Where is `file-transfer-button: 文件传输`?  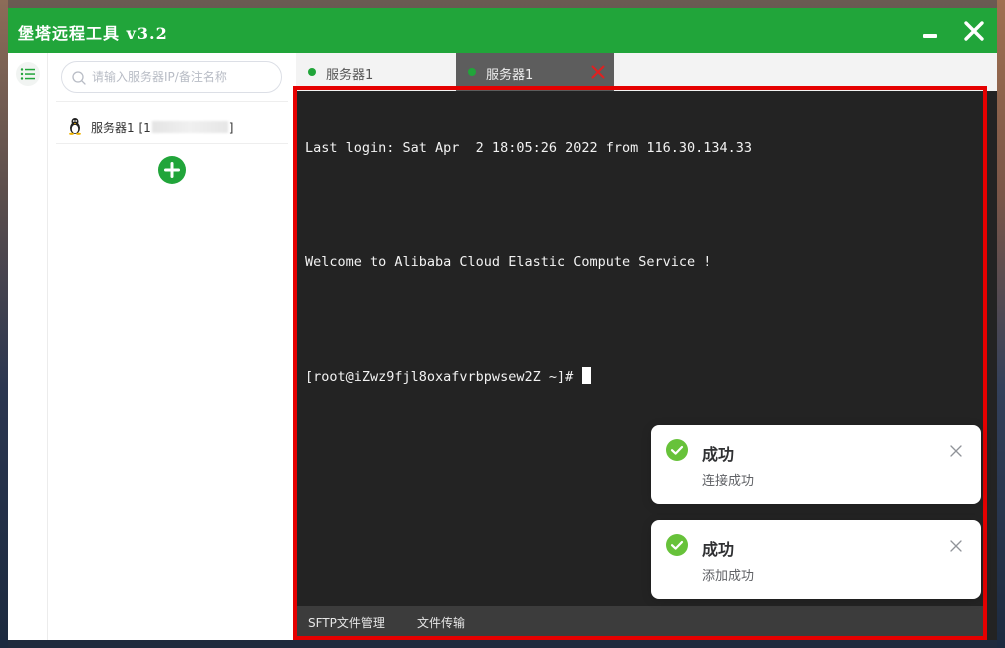
file-transfer-button: 文件传输 is located at coordinates (441, 622).